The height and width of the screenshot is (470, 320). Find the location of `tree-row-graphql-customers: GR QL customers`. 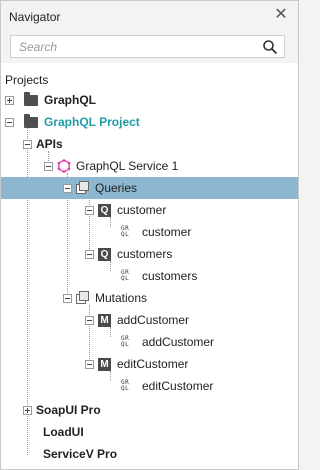

tree-row-graphql-customers: GR QL customers is located at coordinates (149, 276).